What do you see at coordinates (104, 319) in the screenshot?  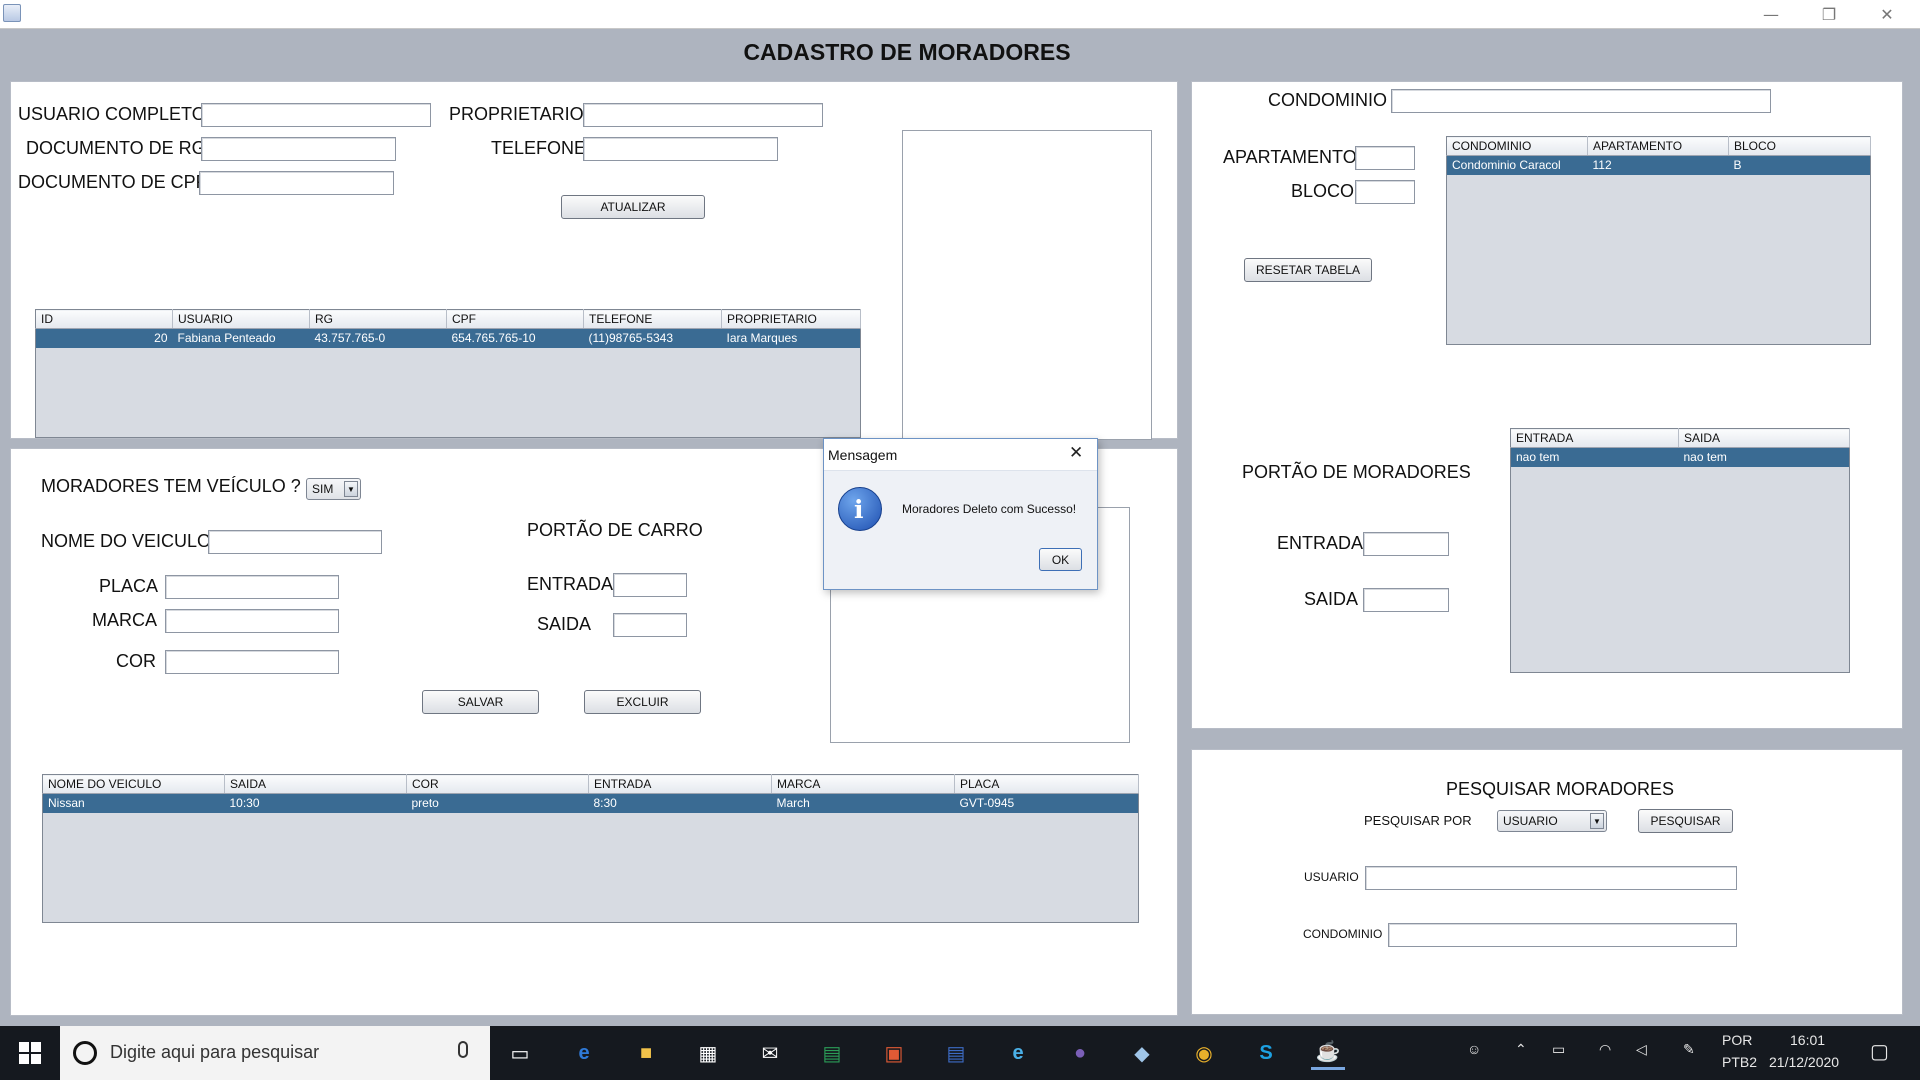 I see `column-header: ID` at bounding box center [104, 319].